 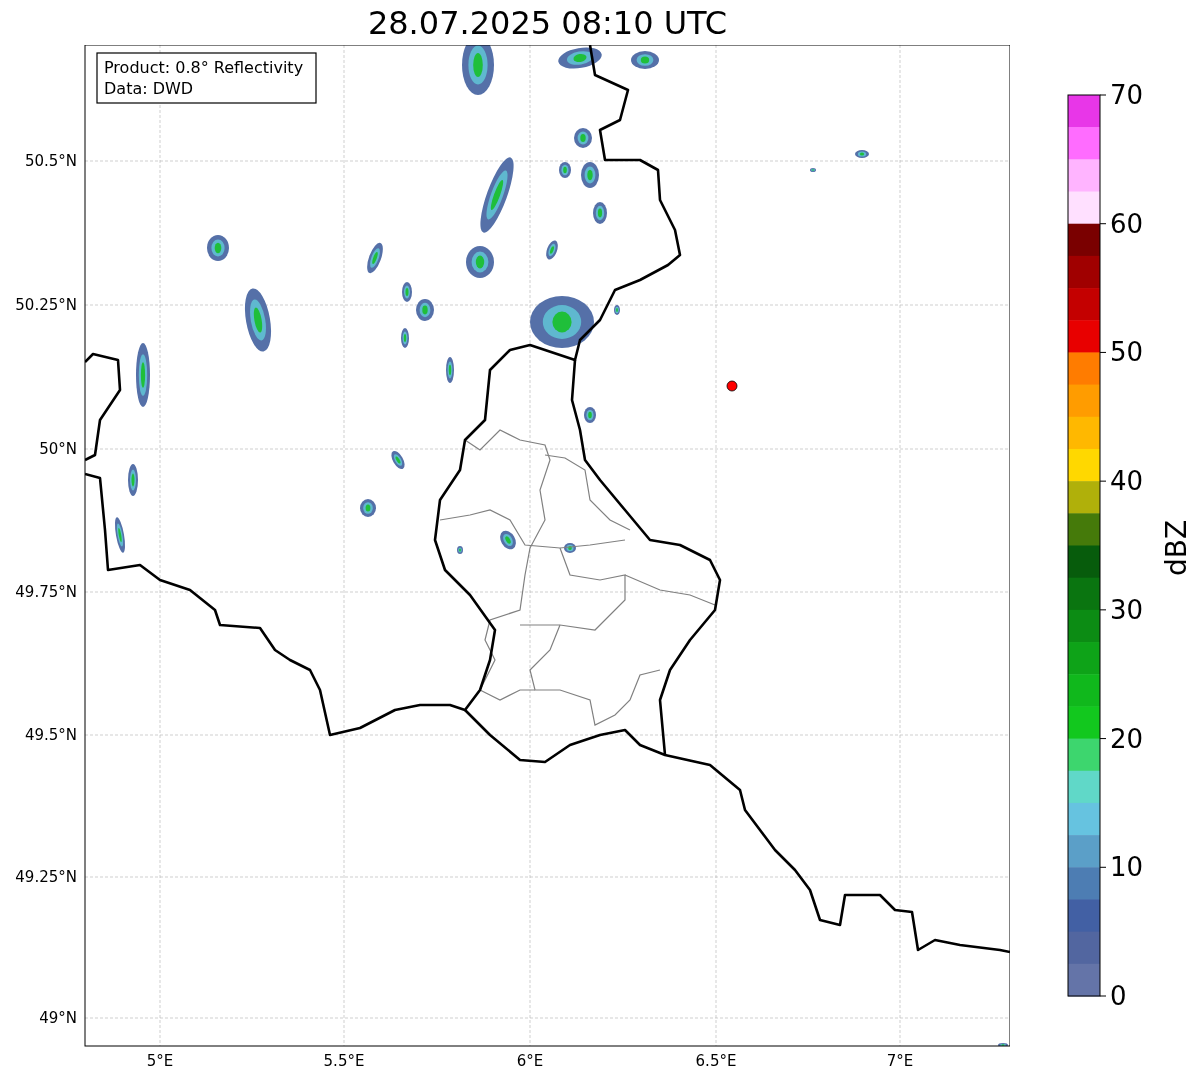 What do you see at coordinates (46, 877) in the screenshot?
I see `latitude-label: 49.25°N` at bounding box center [46, 877].